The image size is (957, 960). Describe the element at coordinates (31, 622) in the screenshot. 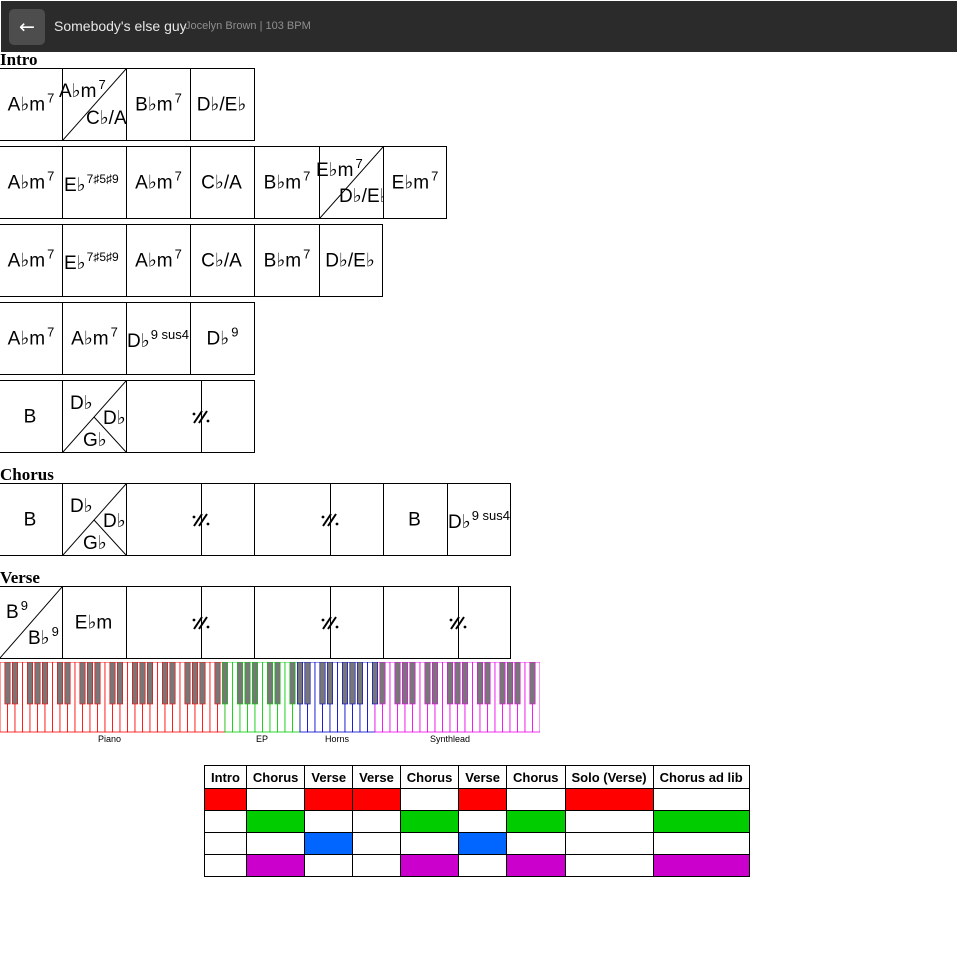

I see `split-chord-bar: B9 B♭ 9` at that location.